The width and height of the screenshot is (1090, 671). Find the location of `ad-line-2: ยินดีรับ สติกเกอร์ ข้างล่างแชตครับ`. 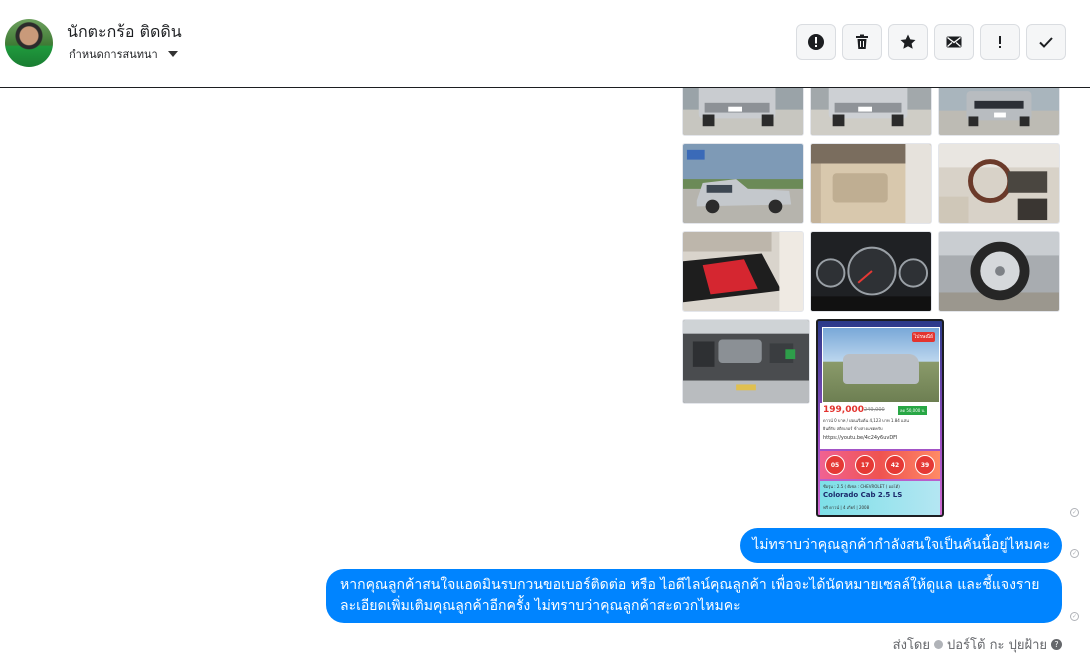

ad-line-2: ยินดีรับ สติกเกอร์ ข้างล่างแชตครับ is located at coordinates (853, 428).